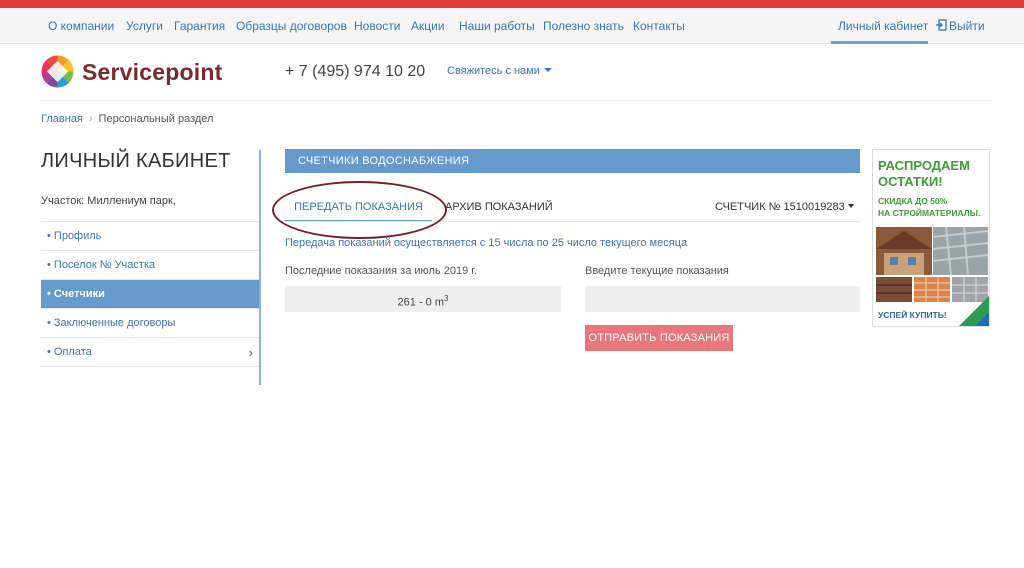  Describe the element at coordinates (291, 26) in the screenshot. I see `nav-link-contract-samples: Образцы договоров` at that location.